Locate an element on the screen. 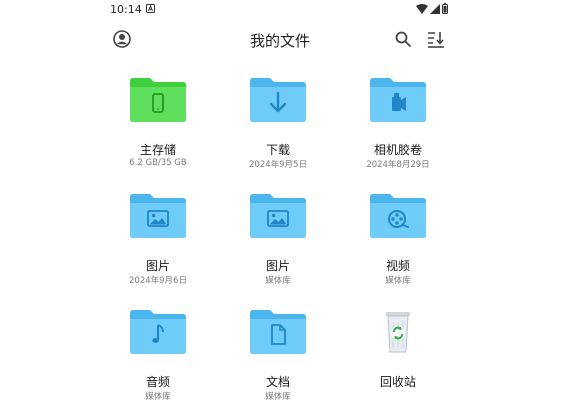 The width and height of the screenshot is (561, 418). status-time: 10:14 is located at coordinates (126, 9).